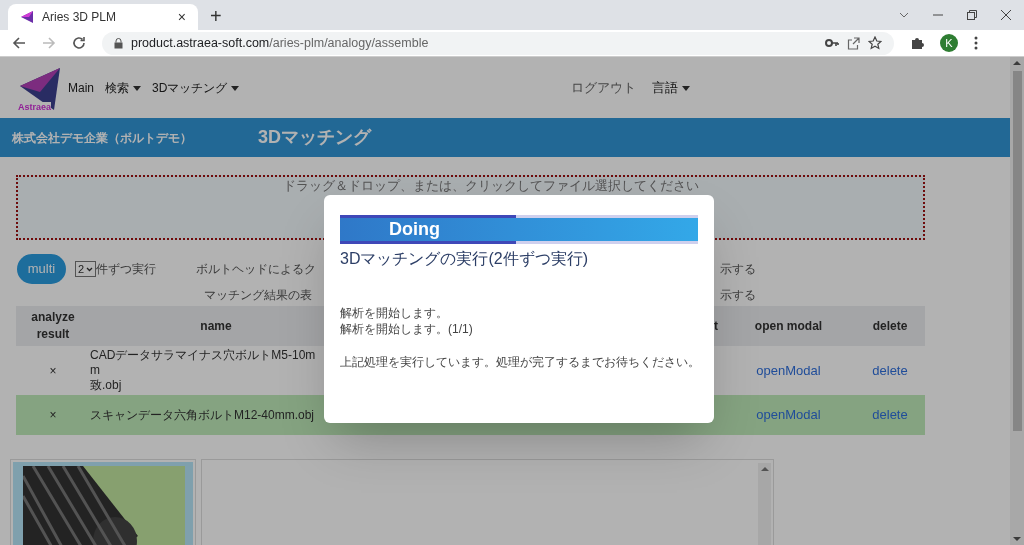 Image resolution: width=1024 pixels, height=545 pixels. I want to click on option-label: マッチング結果の表, so click(258, 295).